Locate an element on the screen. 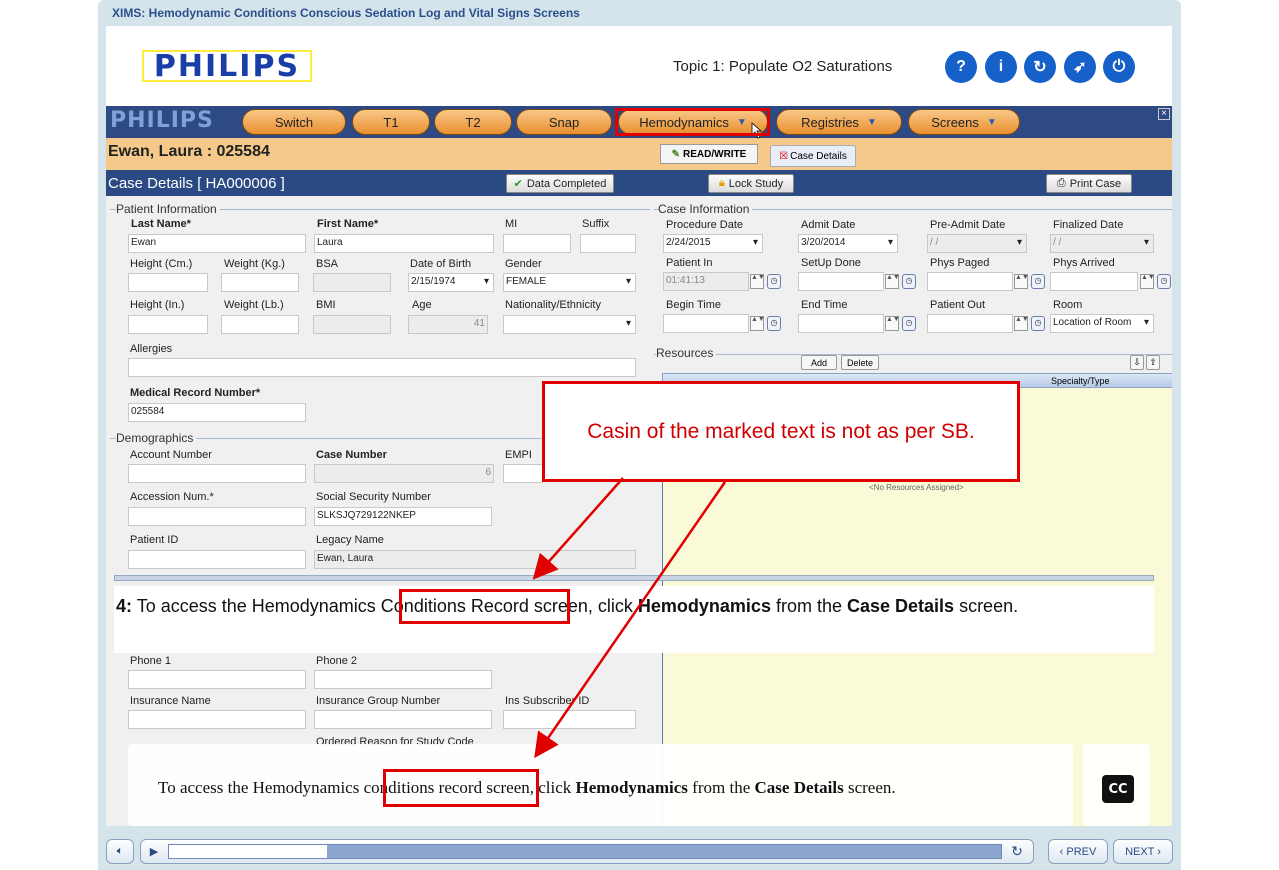 This screenshot has width=1279, height=870. ssn-field: SLKSJQ729122NKEP is located at coordinates (403, 516).